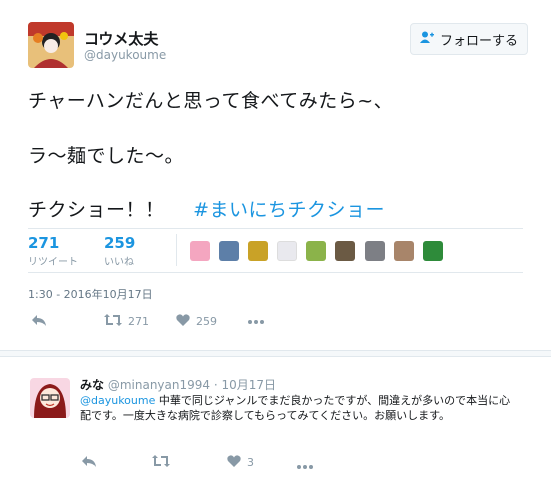 The width and height of the screenshot is (551, 477). Describe the element at coordinates (176, 250) in the screenshot. I see `stats-separator` at that location.